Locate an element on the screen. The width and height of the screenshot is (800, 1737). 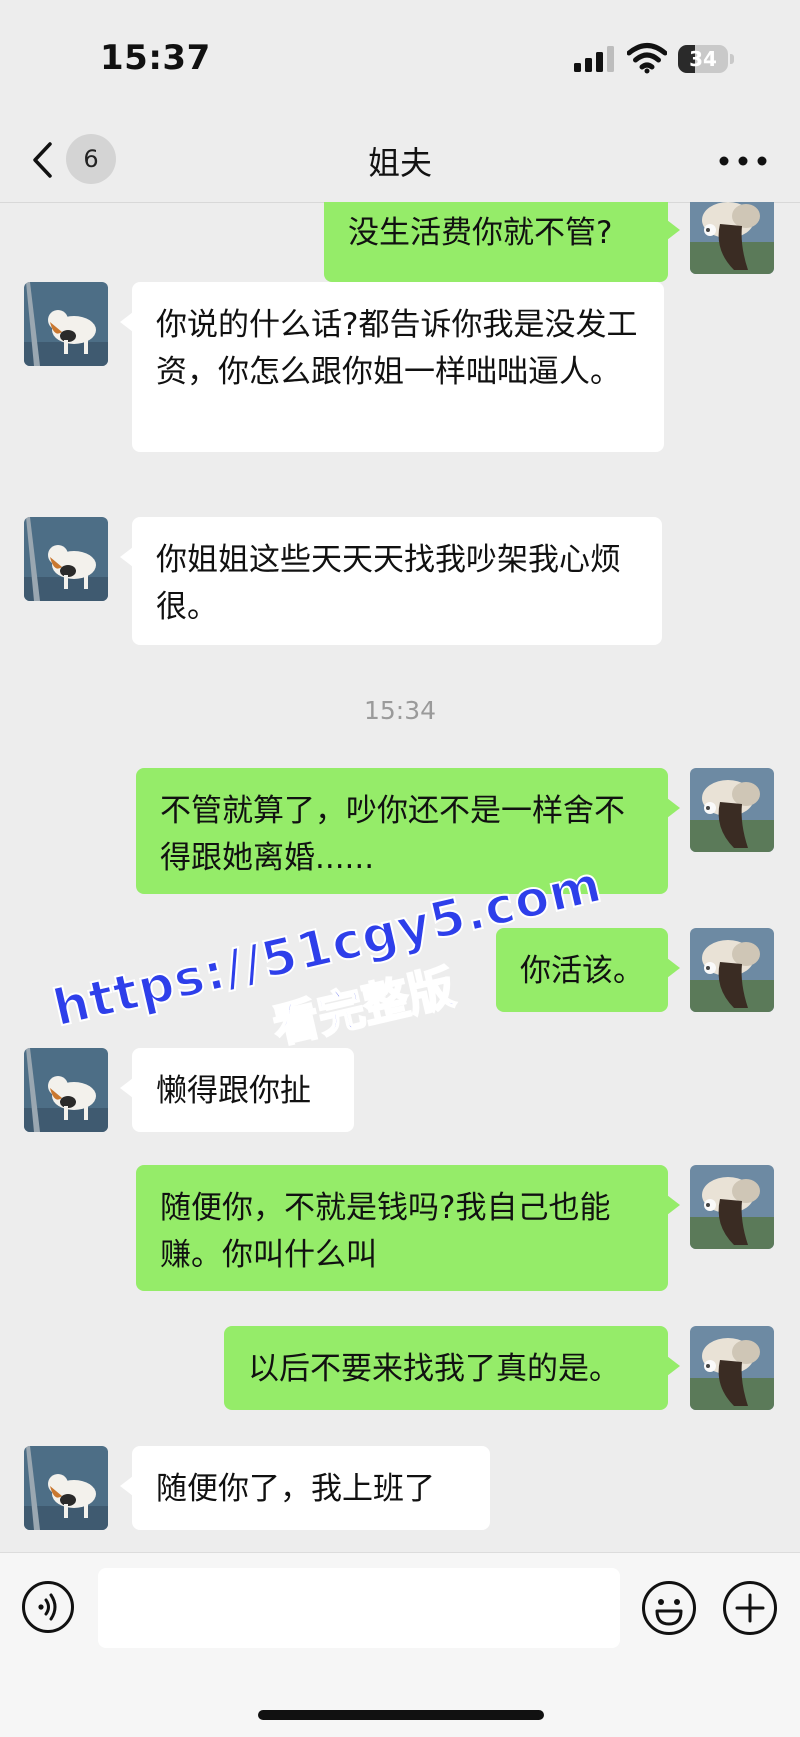
message-input is located at coordinates (359, 1608).